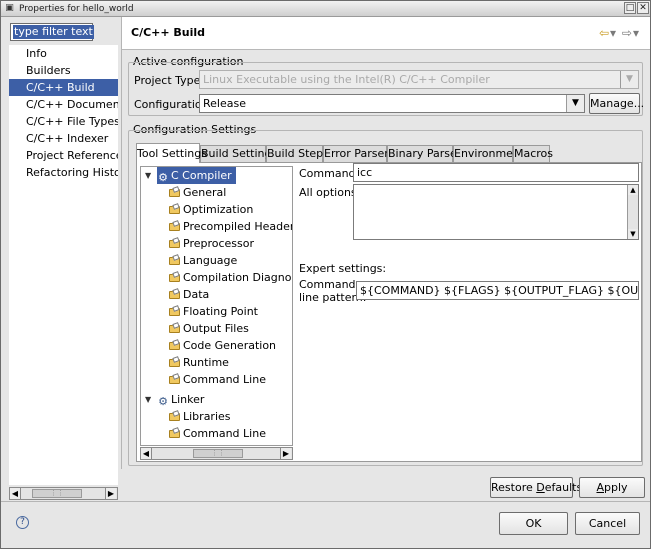  Describe the element at coordinates (533, 153) in the screenshot. I see `tab-macros: Macros` at that location.